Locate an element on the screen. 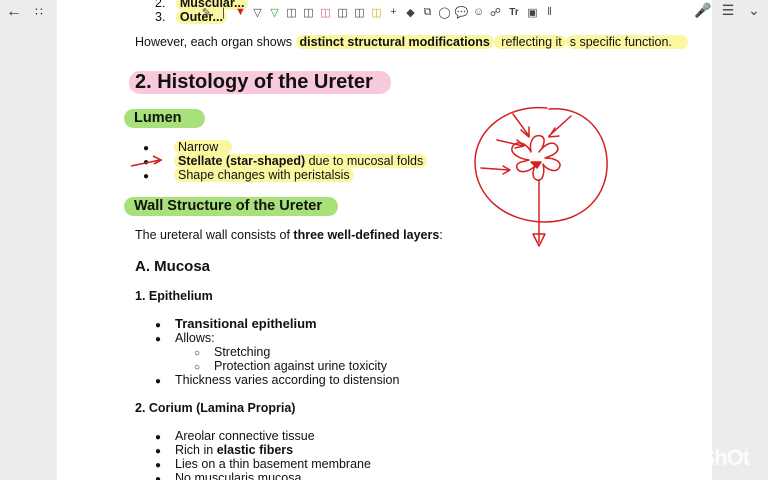 The image size is (768, 480). list-item: ● Shape changes with peristalsis is located at coordinates (248, 176).